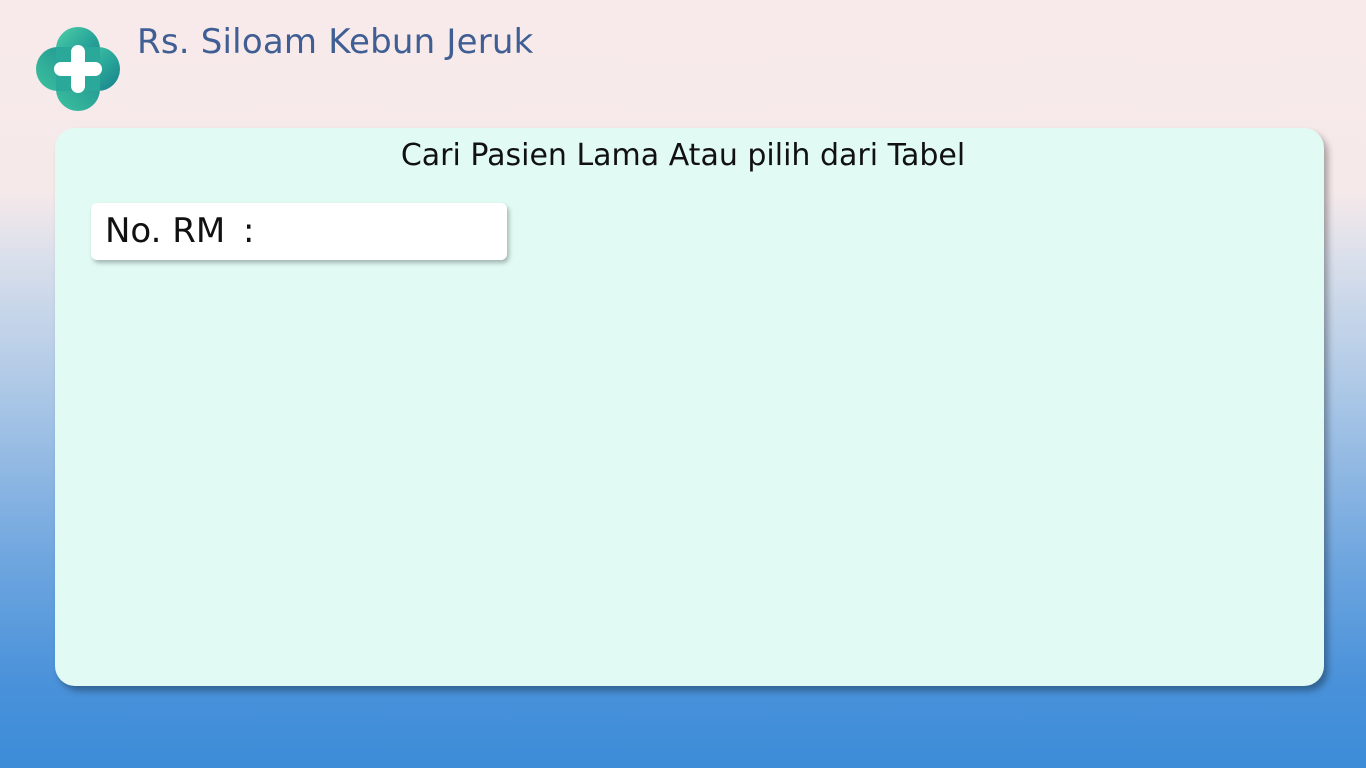 The height and width of the screenshot is (768, 1366). What do you see at coordinates (78, 69) in the screenshot?
I see `hospital-logo-icon` at bounding box center [78, 69].